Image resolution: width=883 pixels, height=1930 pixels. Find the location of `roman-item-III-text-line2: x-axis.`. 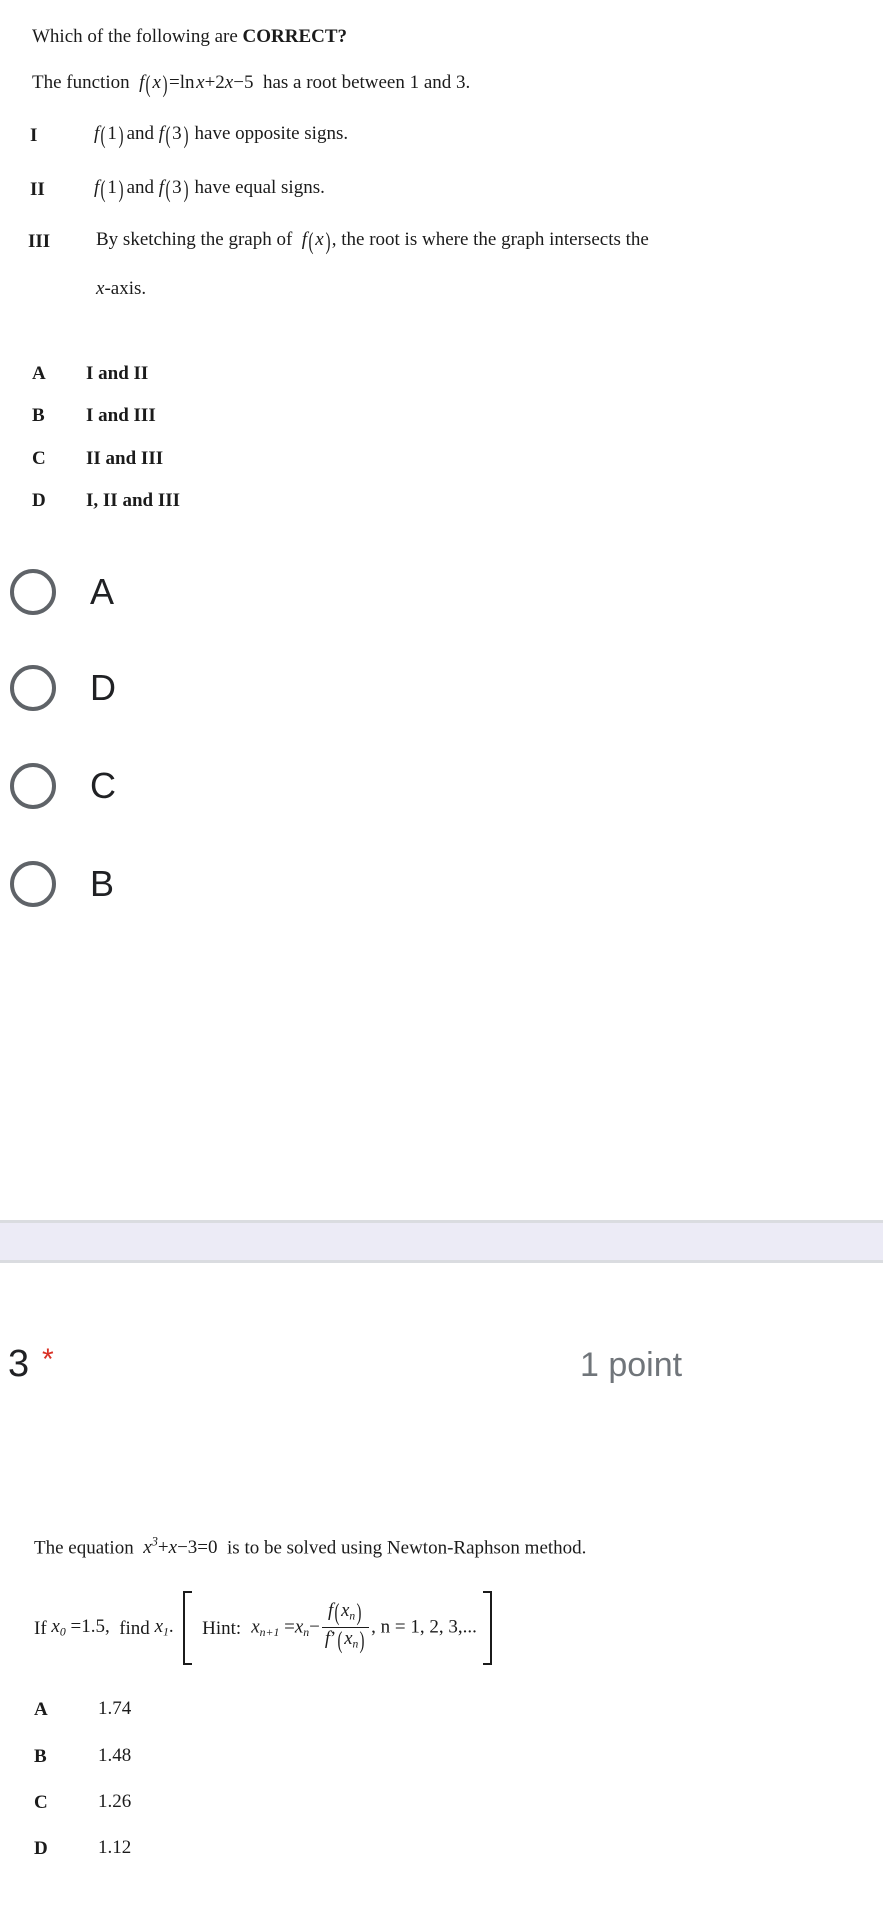

roman-item-III-text-line2: x-axis. is located at coordinates (121, 288).